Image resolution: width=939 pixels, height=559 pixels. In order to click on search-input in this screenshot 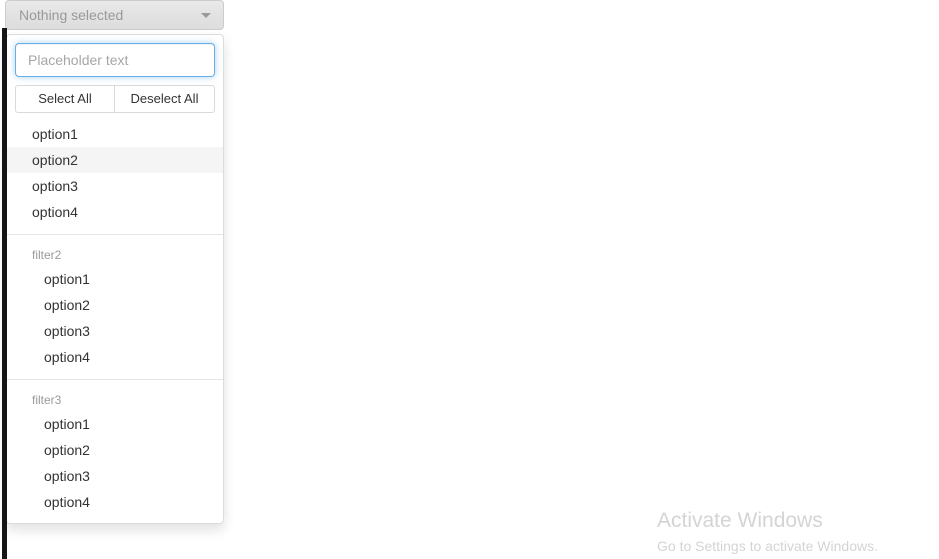, I will do `click(115, 60)`.